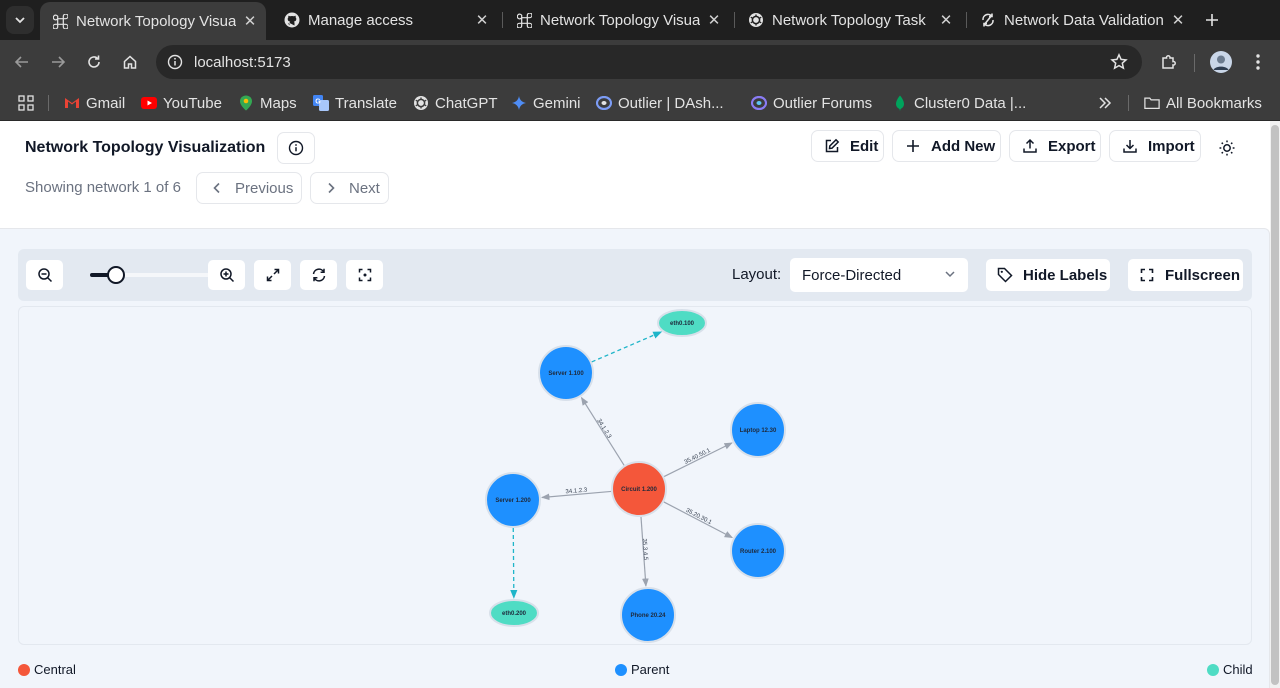 The image size is (1280, 688). Describe the element at coordinates (1072, 146) in the screenshot. I see `export-label: Export` at that location.